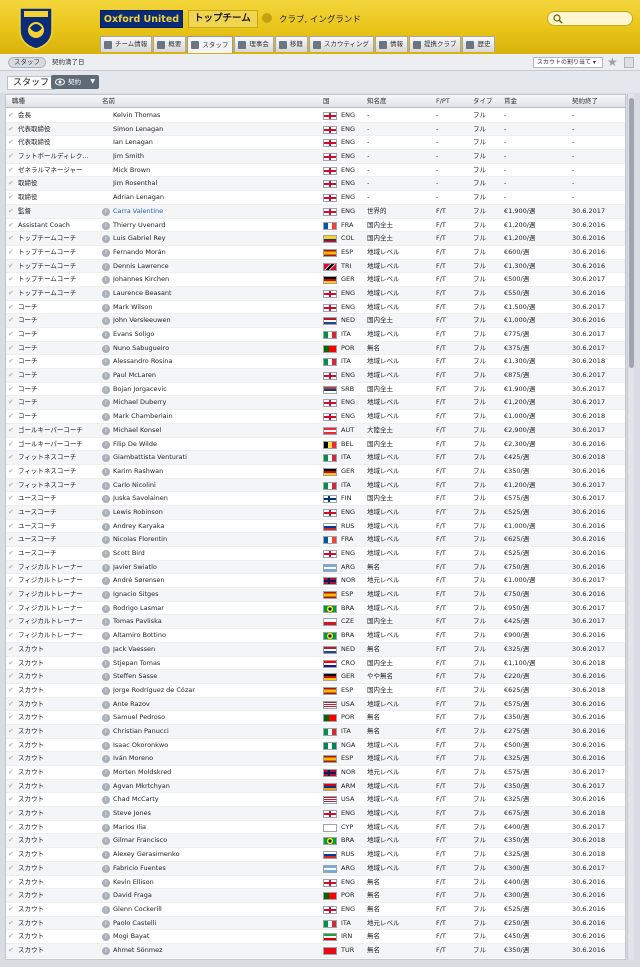  What do you see at coordinates (218, 814) in the screenshot?
I see `staff-name: Steve Jones` at bounding box center [218, 814].